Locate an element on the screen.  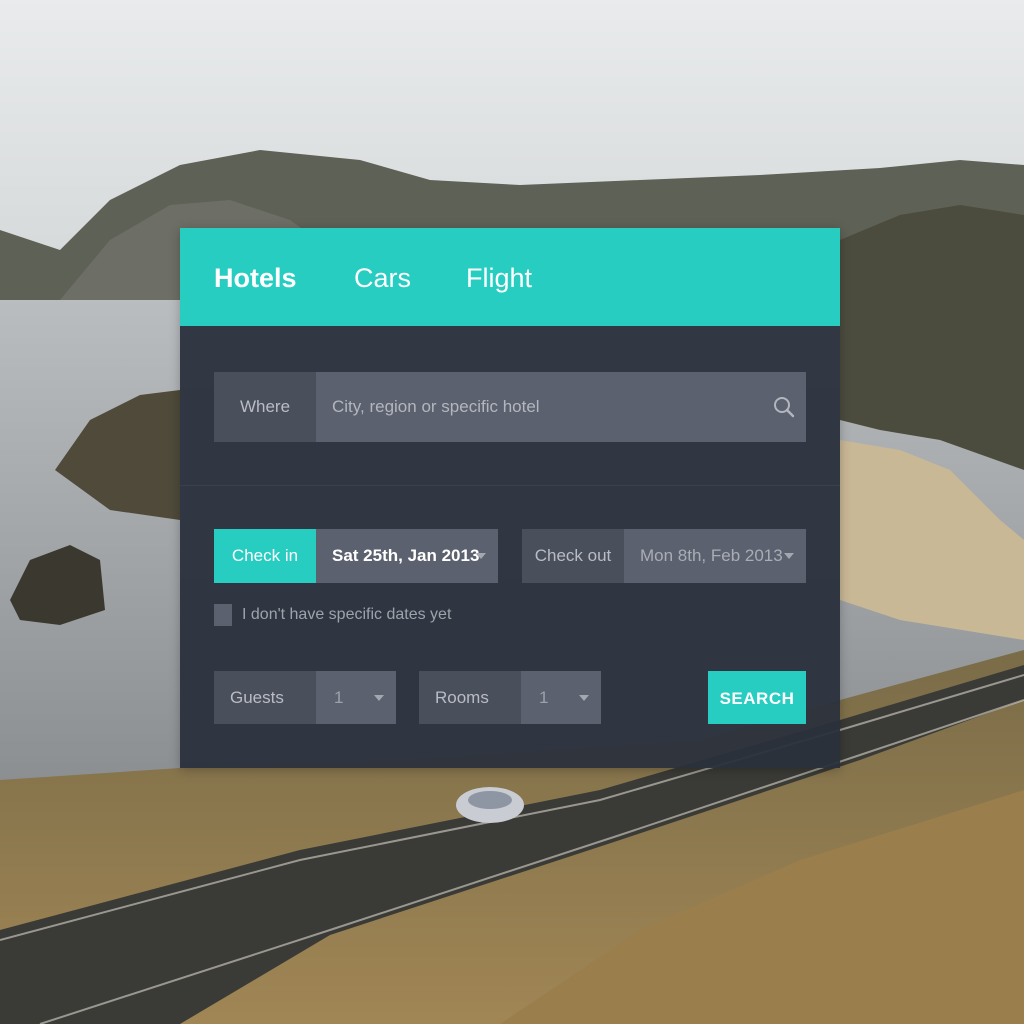
guests-field: Guests 1 is located at coordinates (305, 697).